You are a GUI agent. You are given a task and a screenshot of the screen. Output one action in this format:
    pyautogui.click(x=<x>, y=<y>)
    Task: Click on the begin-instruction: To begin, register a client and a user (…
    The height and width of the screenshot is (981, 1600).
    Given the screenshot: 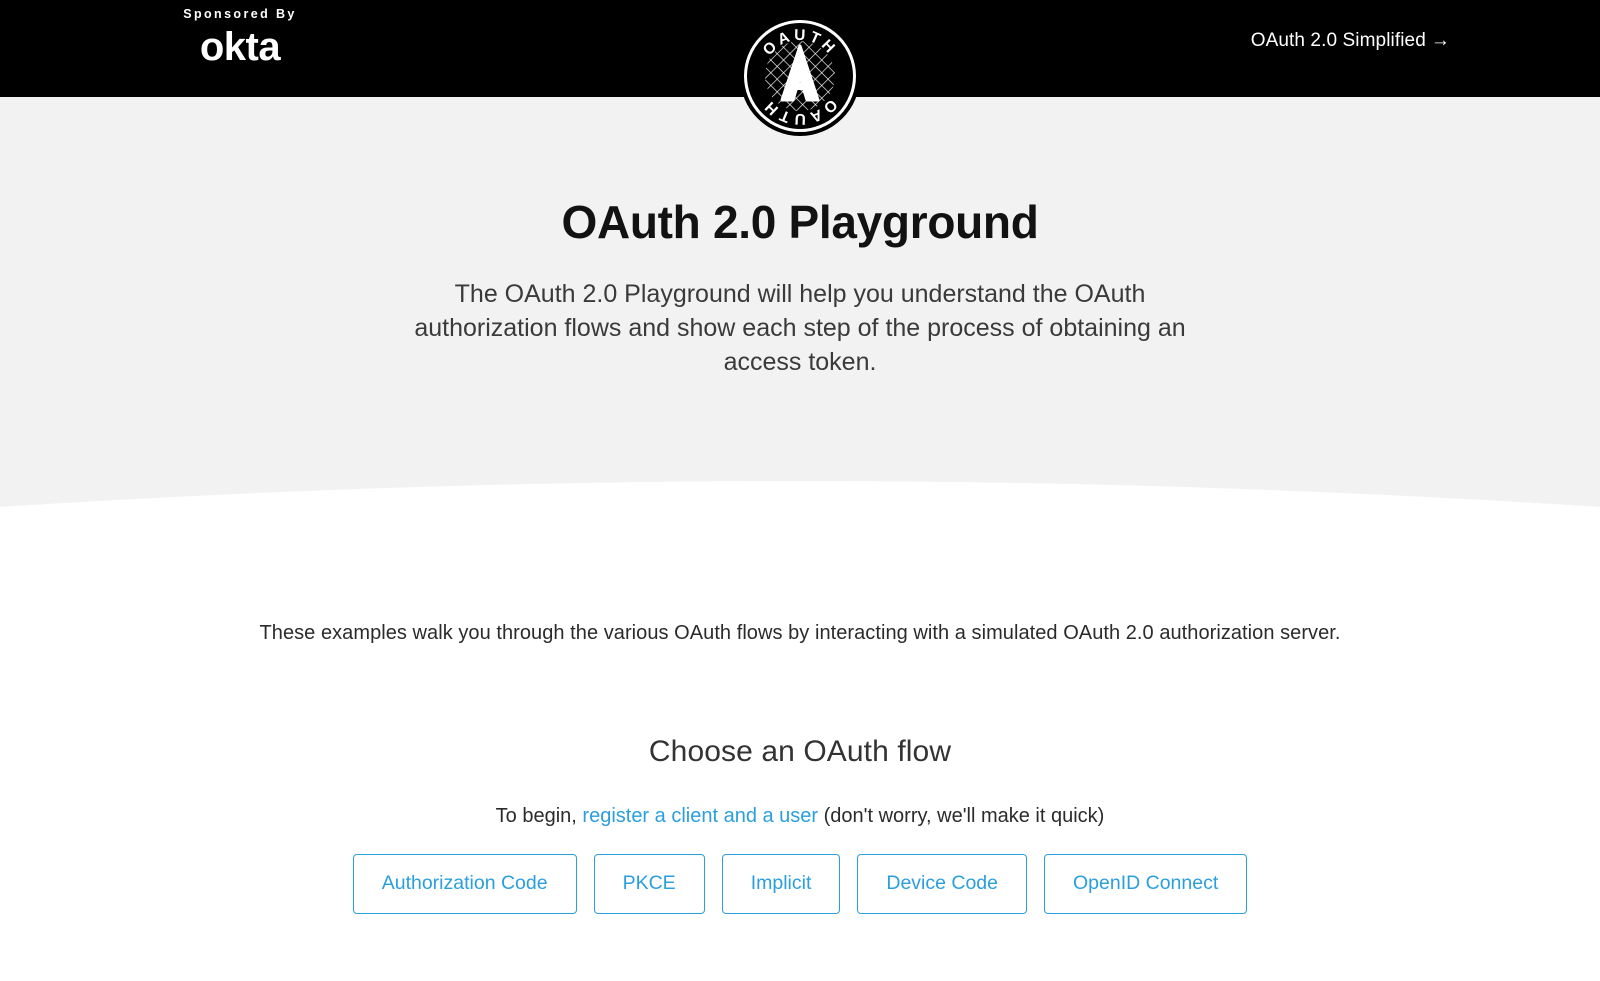 What is the action you would take?
    pyautogui.click(x=800, y=816)
    